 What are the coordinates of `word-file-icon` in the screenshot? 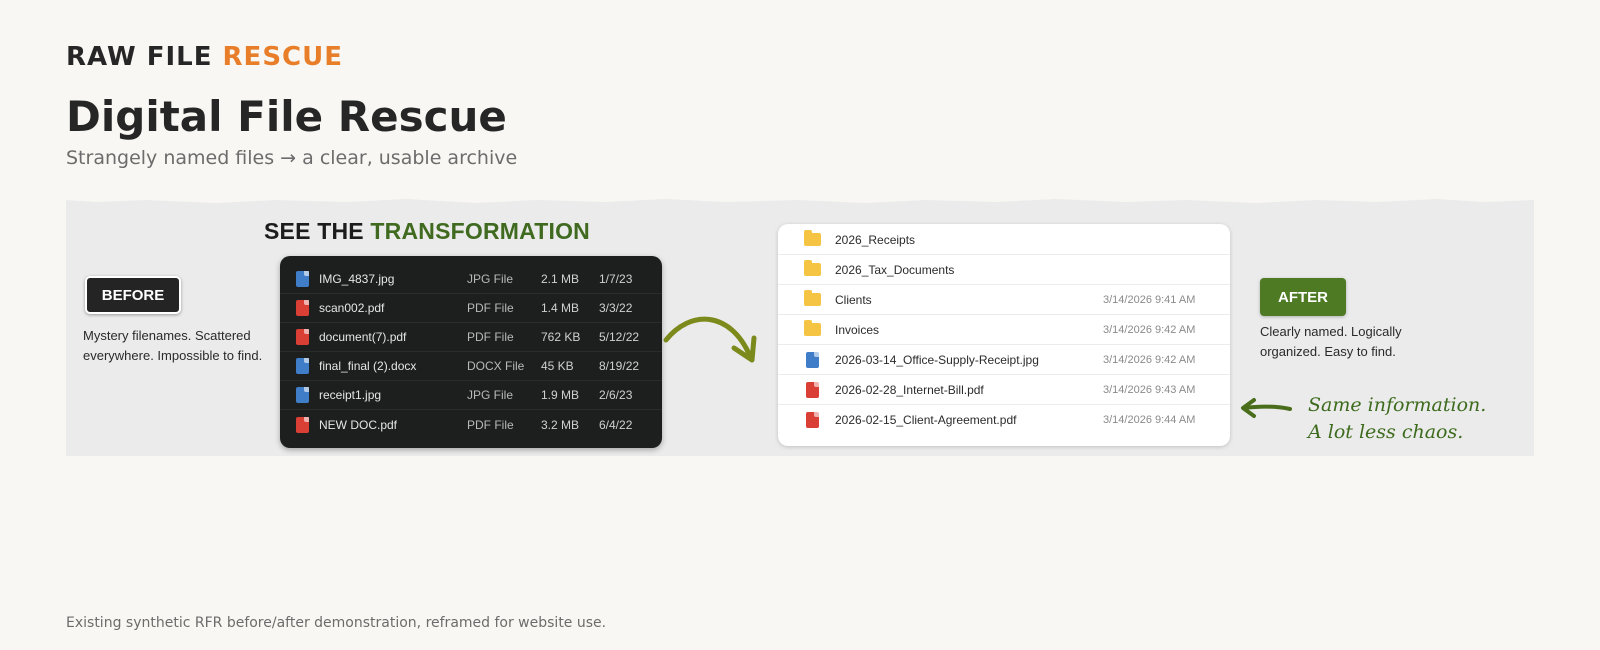 It's located at (302, 366).